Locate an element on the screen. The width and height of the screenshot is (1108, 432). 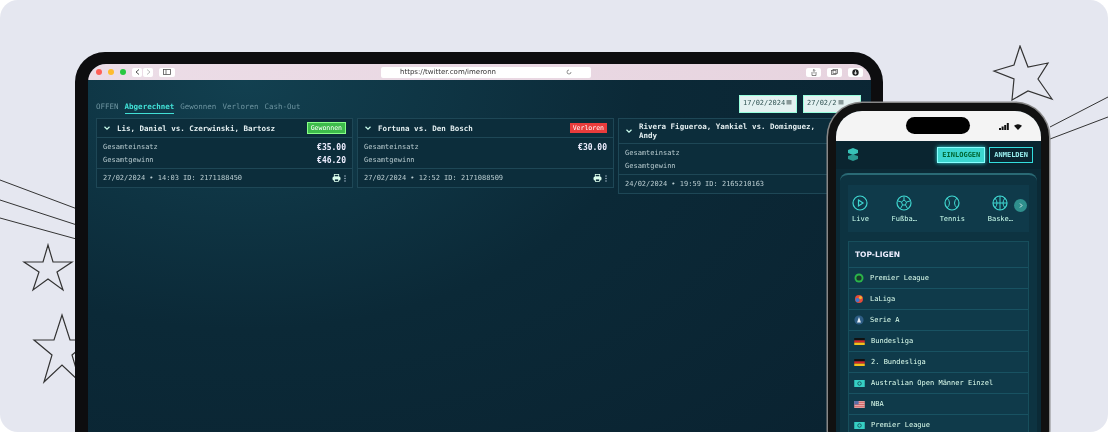
sidebar-button is located at coordinates (167, 72).